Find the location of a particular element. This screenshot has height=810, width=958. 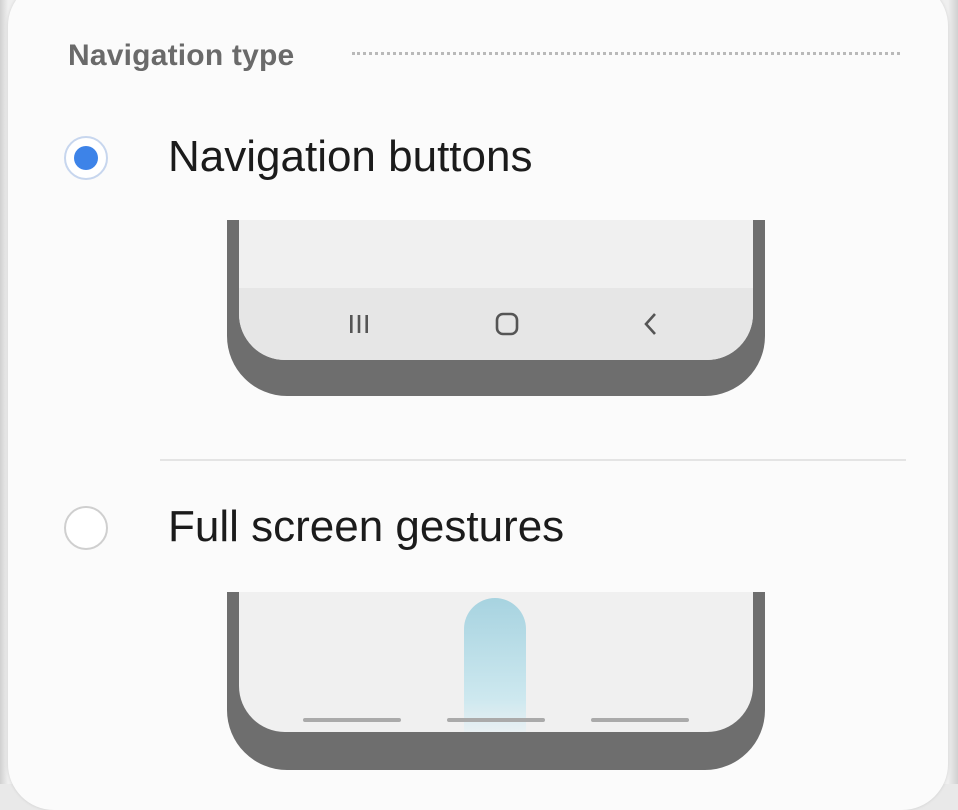

navigation-buttons-preview is located at coordinates (496, 308).